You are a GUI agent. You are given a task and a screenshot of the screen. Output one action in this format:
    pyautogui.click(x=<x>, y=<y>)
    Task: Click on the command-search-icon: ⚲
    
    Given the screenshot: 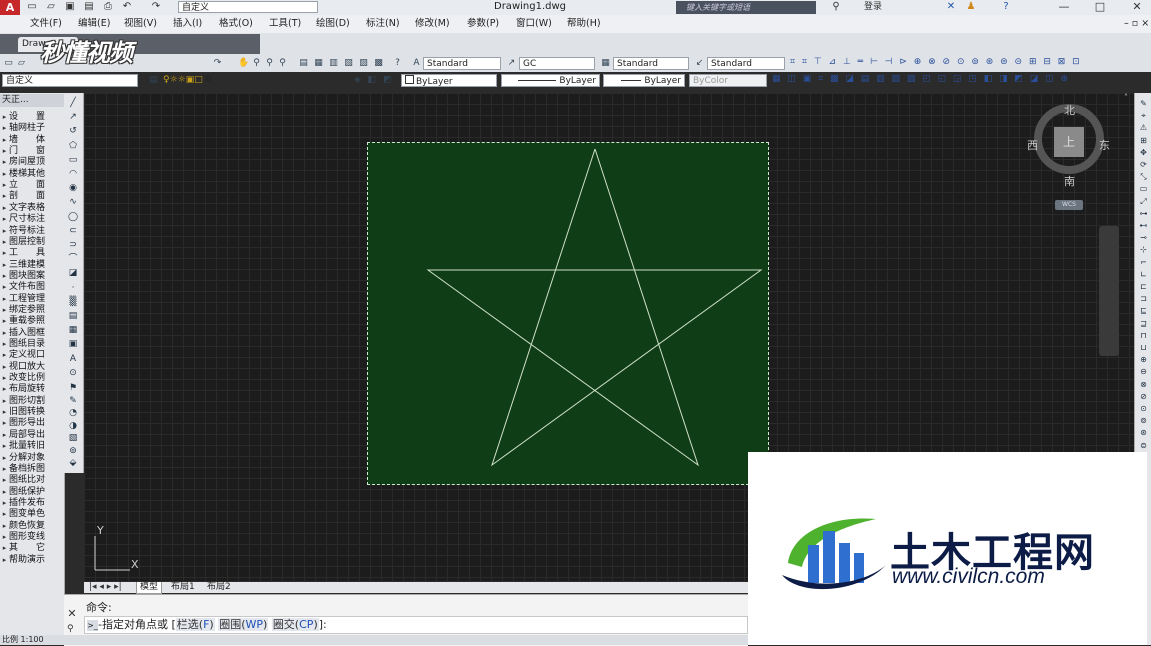 What is the action you would take?
    pyautogui.click(x=70, y=629)
    